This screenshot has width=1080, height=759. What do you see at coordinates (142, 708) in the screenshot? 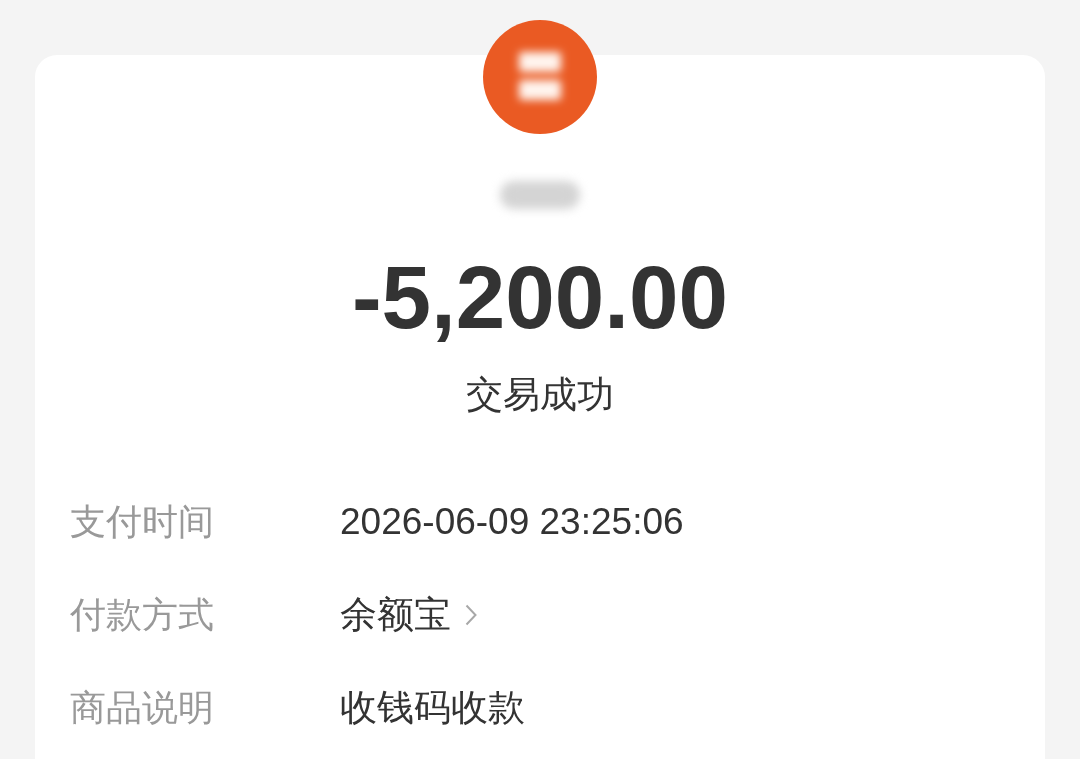
I see `detail-label: 商品说明` at bounding box center [142, 708].